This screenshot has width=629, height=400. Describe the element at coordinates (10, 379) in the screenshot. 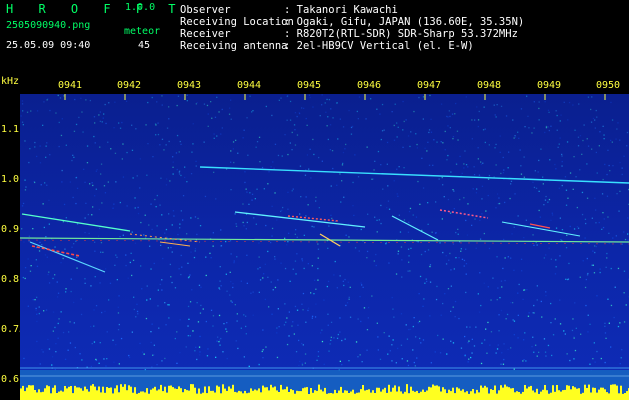

I see `freq-label: 0.6` at that location.